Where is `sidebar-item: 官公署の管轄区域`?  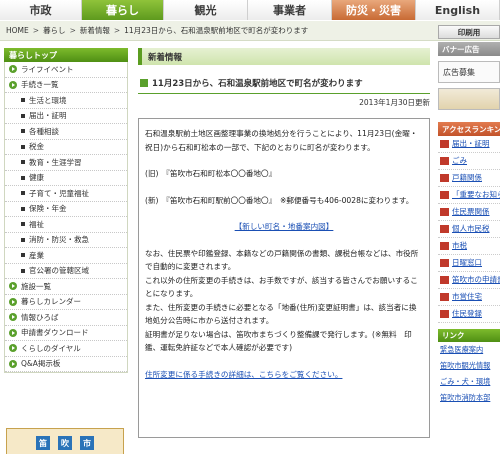
sidebar-item: 官公署の管轄区域 is located at coordinates (66, 271).